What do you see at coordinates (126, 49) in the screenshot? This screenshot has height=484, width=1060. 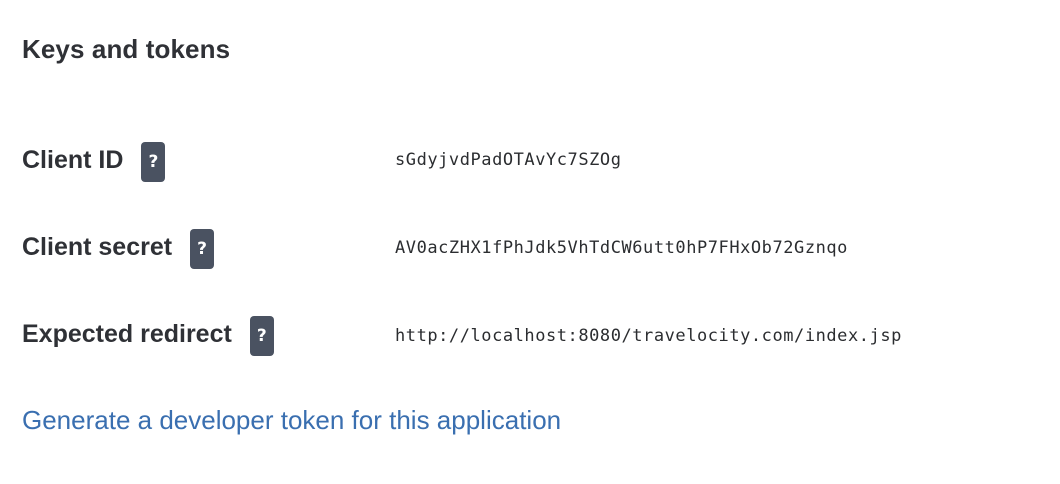 I see `section-title: Keys and tokens` at bounding box center [126, 49].